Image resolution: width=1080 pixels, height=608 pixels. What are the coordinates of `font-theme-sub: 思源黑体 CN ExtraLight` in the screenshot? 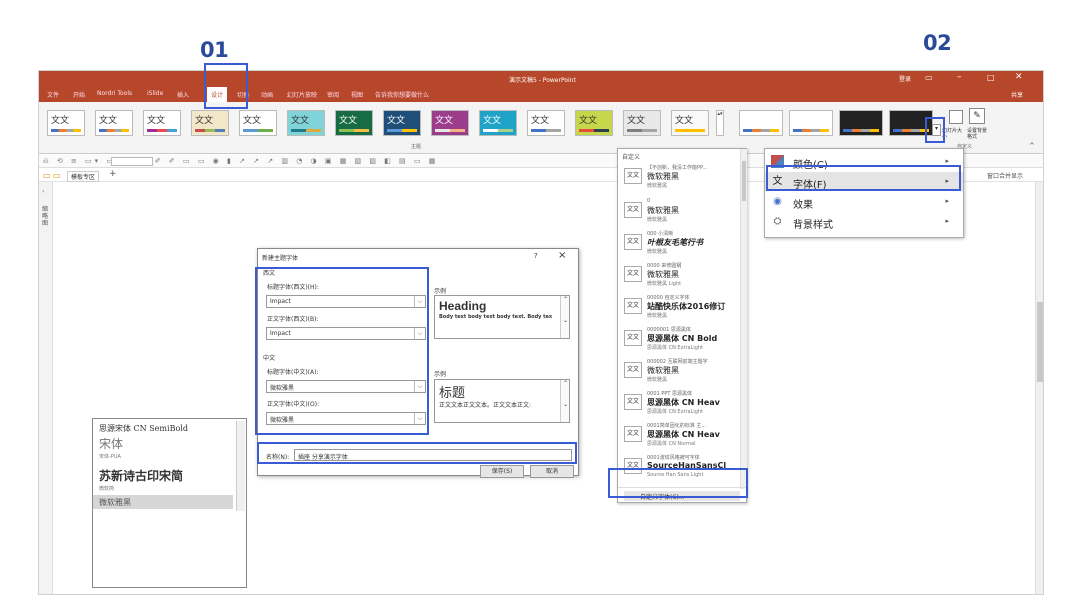 It's located at (675, 412).